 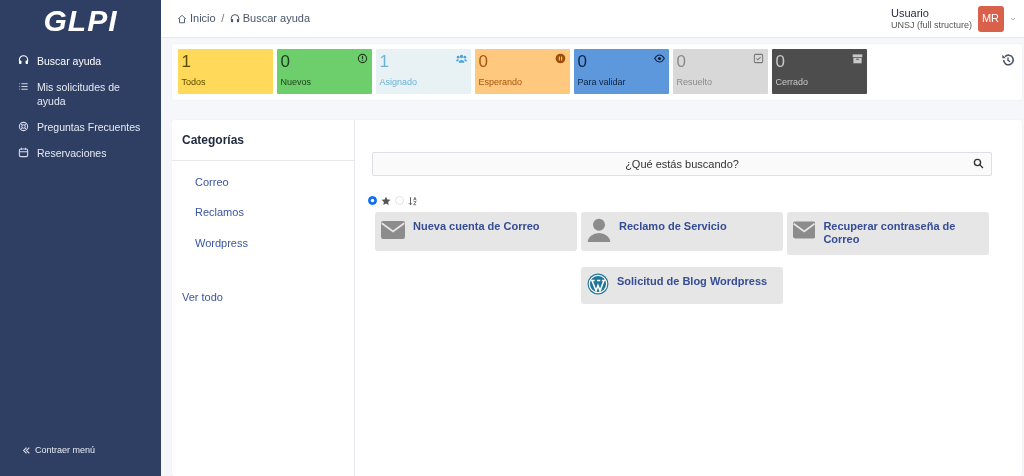 I want to click on star-icon, so click(x=386, y=200).